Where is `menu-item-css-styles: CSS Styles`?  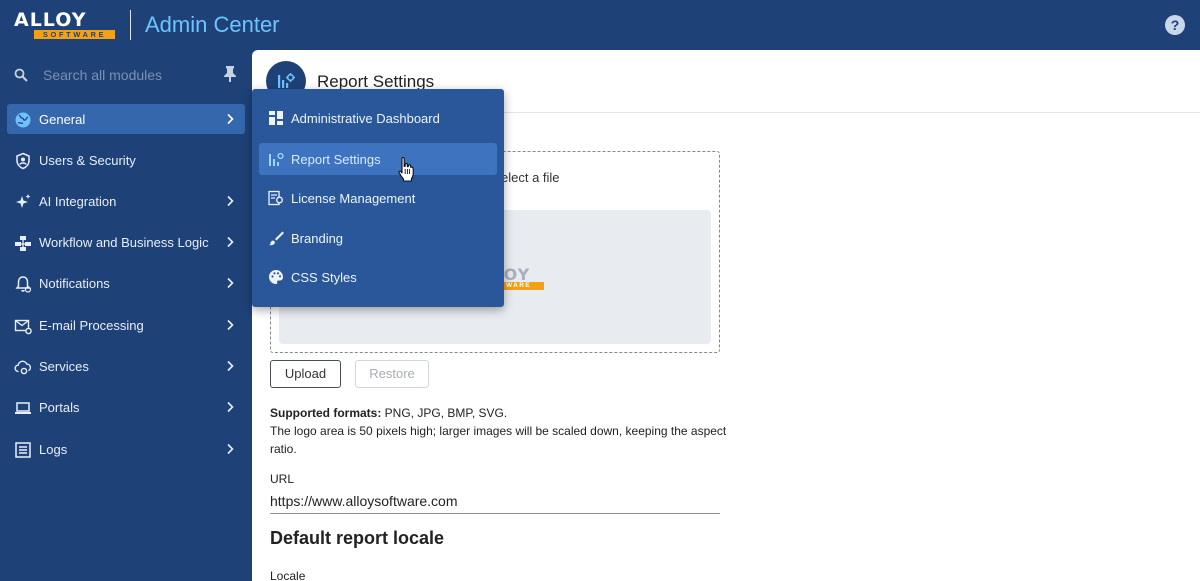 menu-item-css-styles: CSS Styles is located at coordinates (378, 277).